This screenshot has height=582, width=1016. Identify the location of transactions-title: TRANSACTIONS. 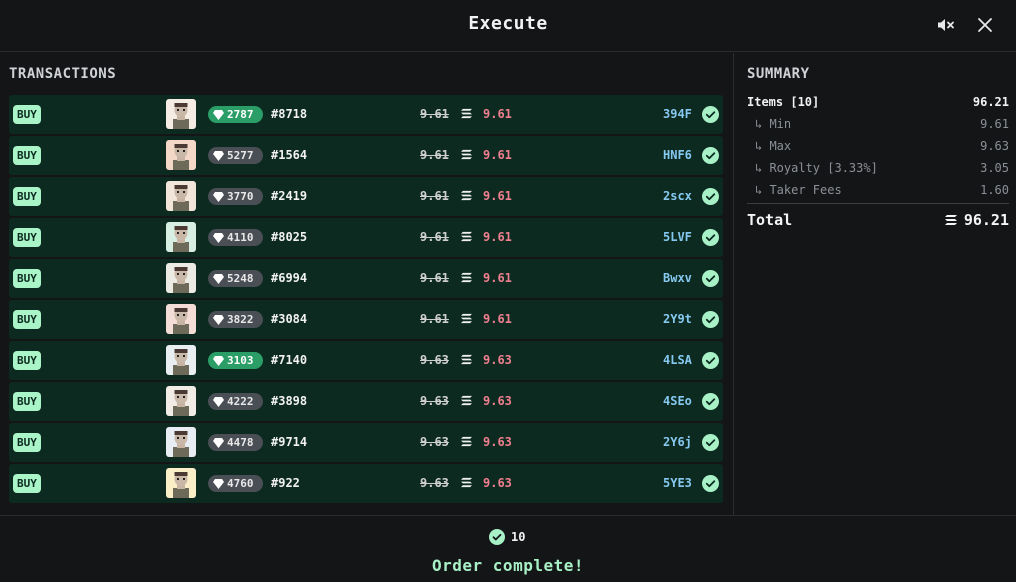
(63, 74).